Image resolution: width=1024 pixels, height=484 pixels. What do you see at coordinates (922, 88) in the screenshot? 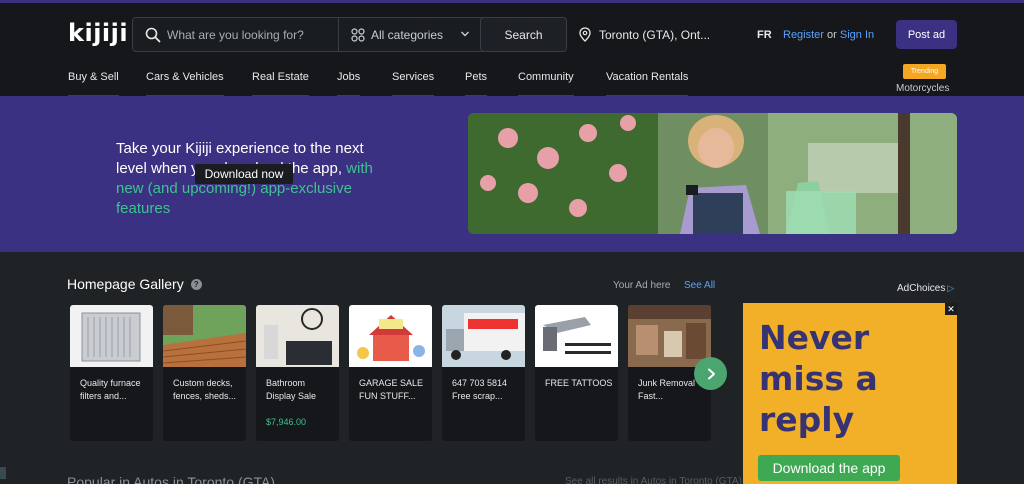
I see `trending-link-motorcycles: Motorcycles` at bounding box center [922, 88].